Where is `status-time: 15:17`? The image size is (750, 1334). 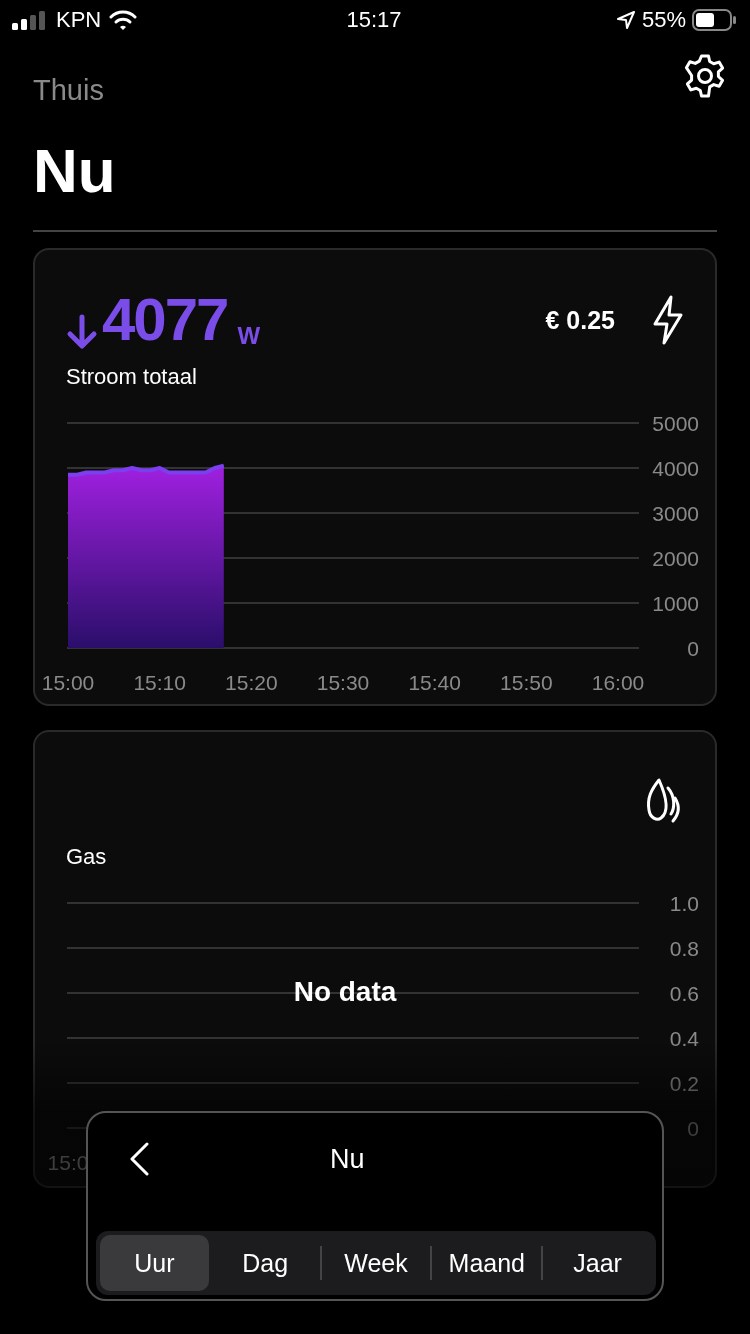
status-time: 15:17 is located at coordinates (374, 20).